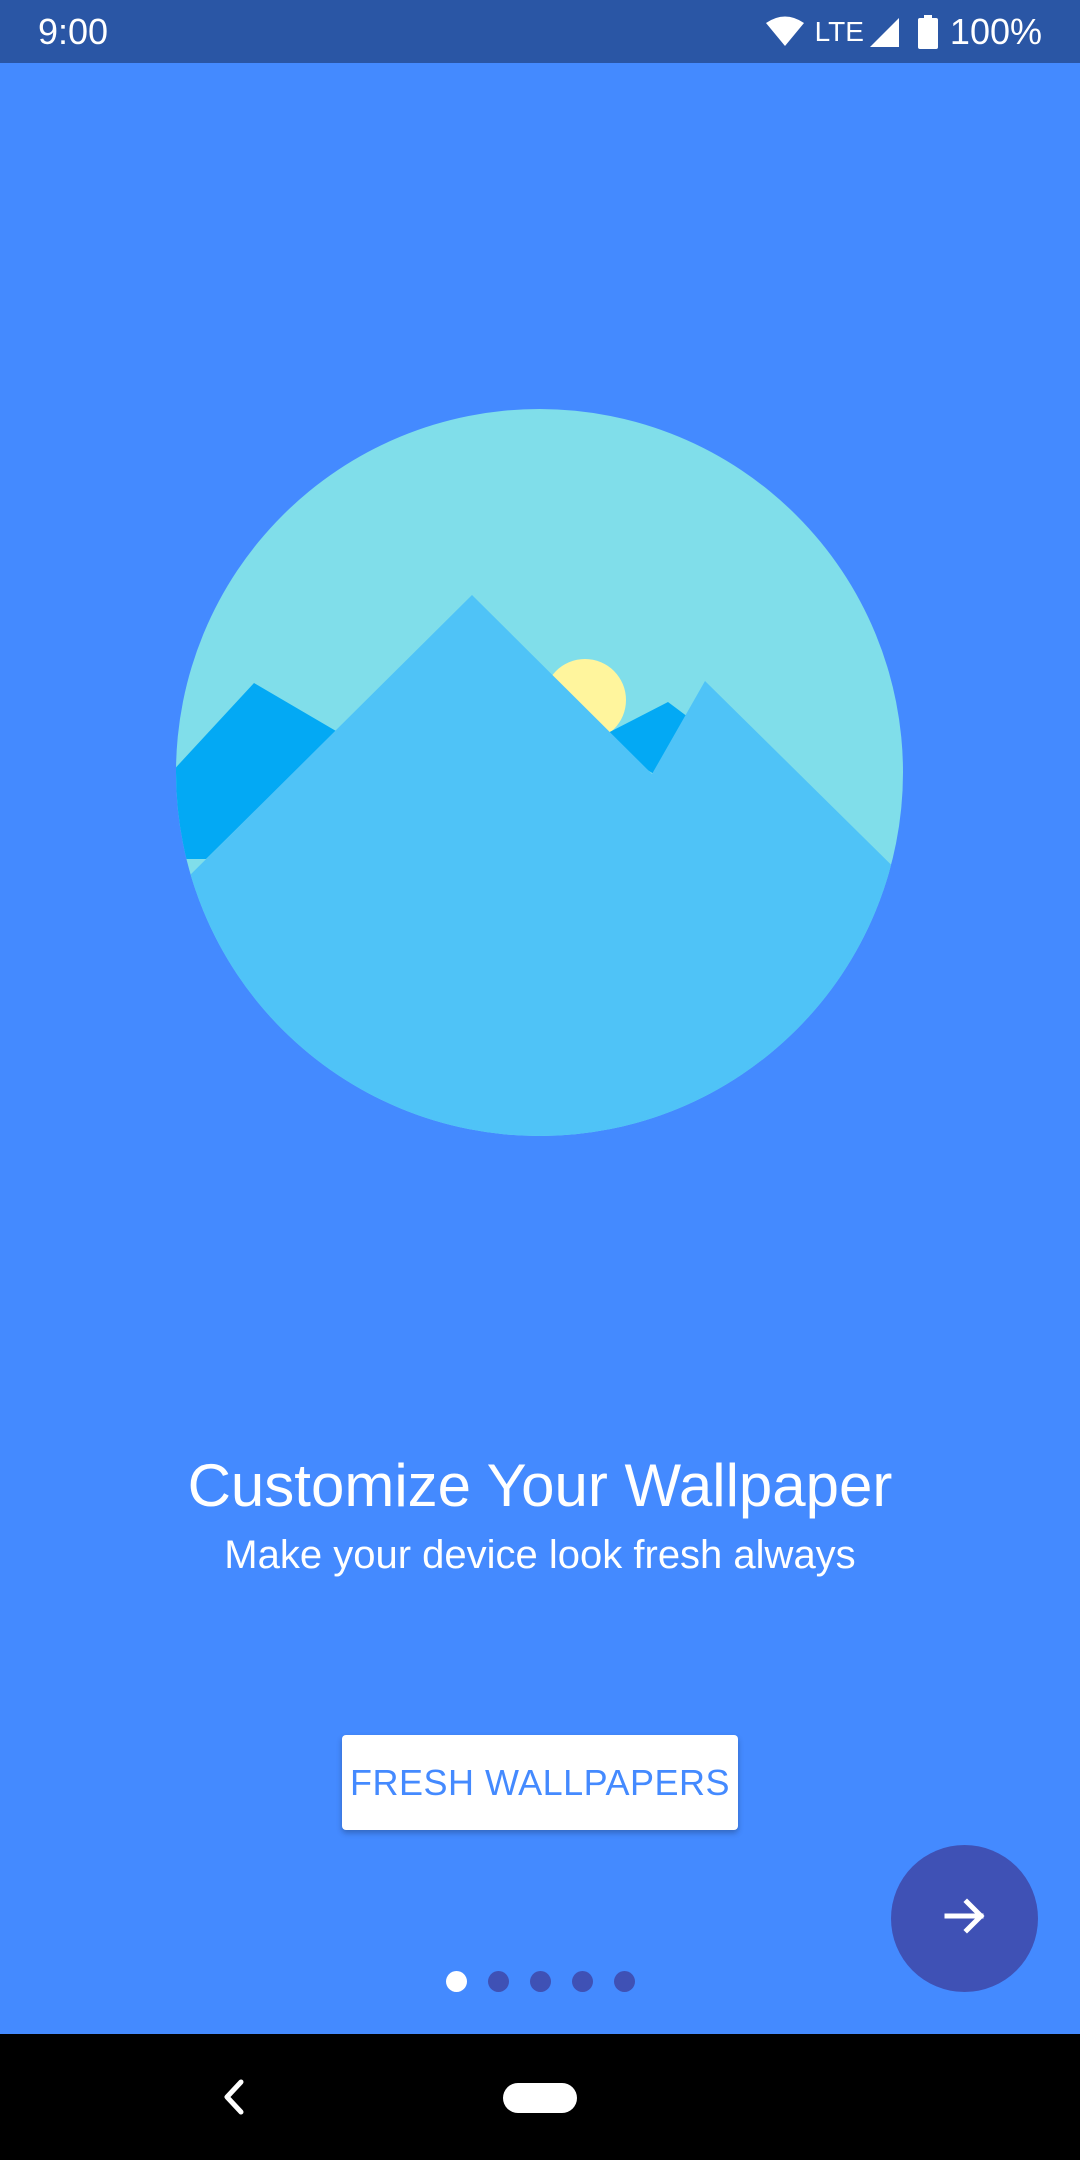  Describe the element at coordinates (995, 31) in the screenshot. I see `battery-percent: 100%` at that location.